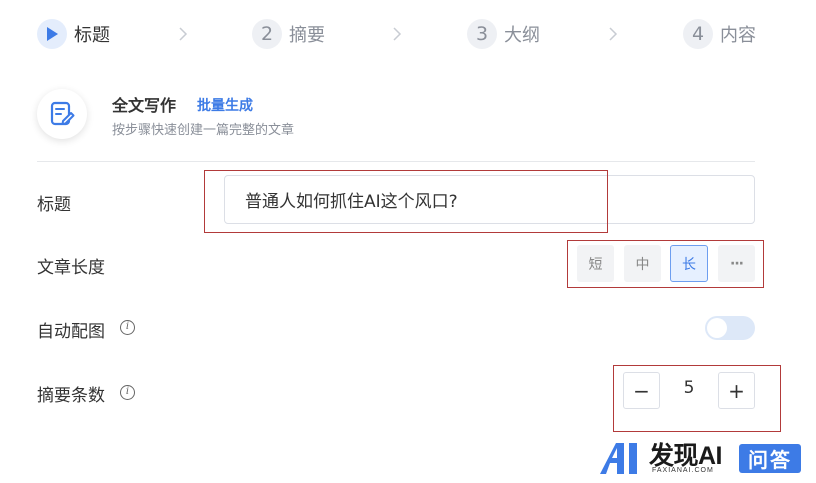  Describe the element at coordinates (406, 201) in the screenshot. I see `annotation-box-title` at that location.